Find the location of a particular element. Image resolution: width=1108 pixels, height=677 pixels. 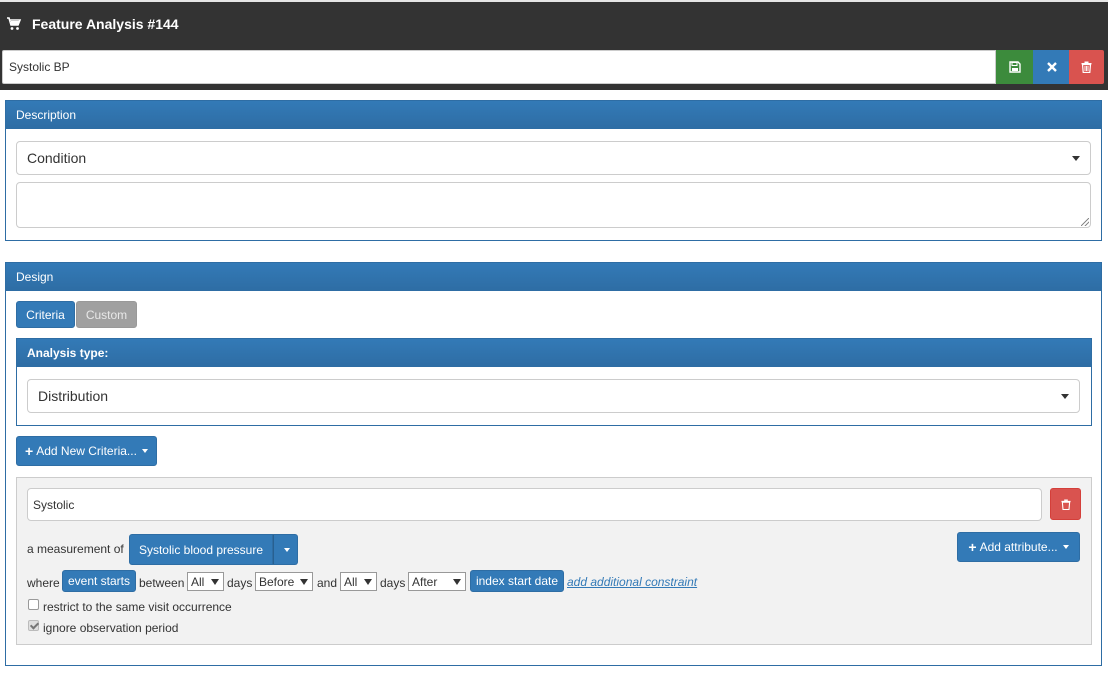

save-button is located at coordinates (1014, 67).